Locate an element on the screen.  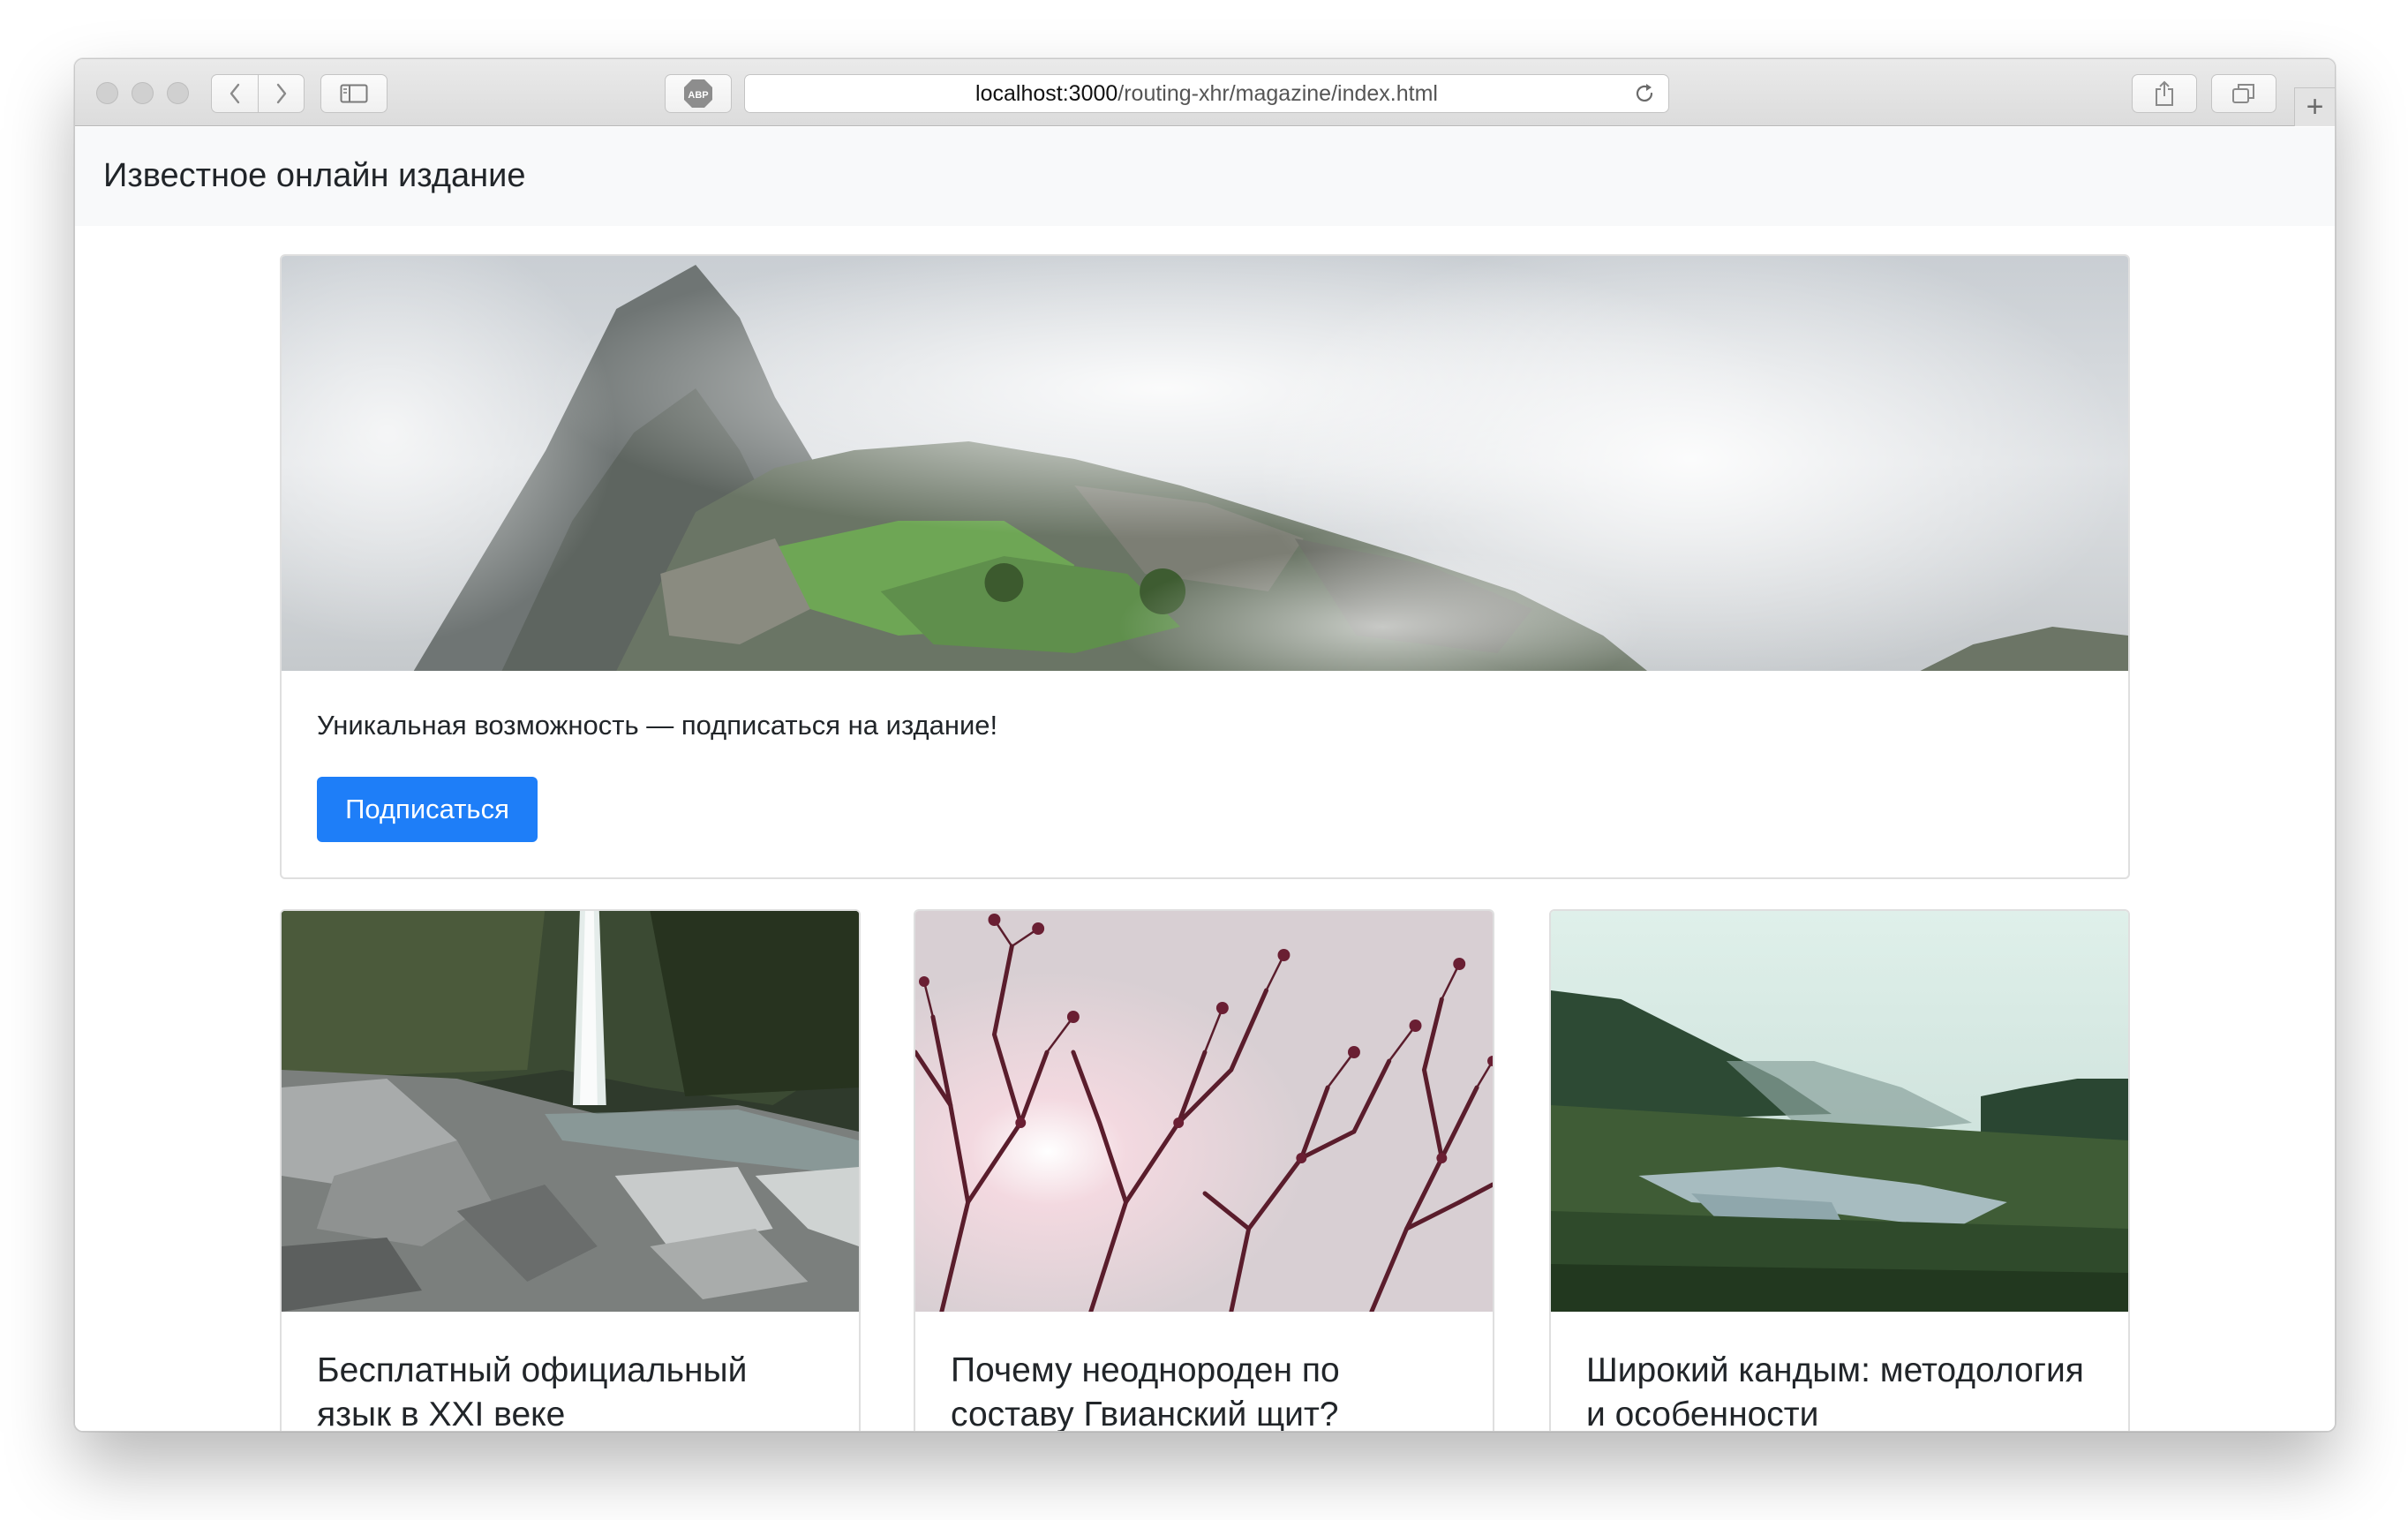
back-button is located at coordinates (235, 93).